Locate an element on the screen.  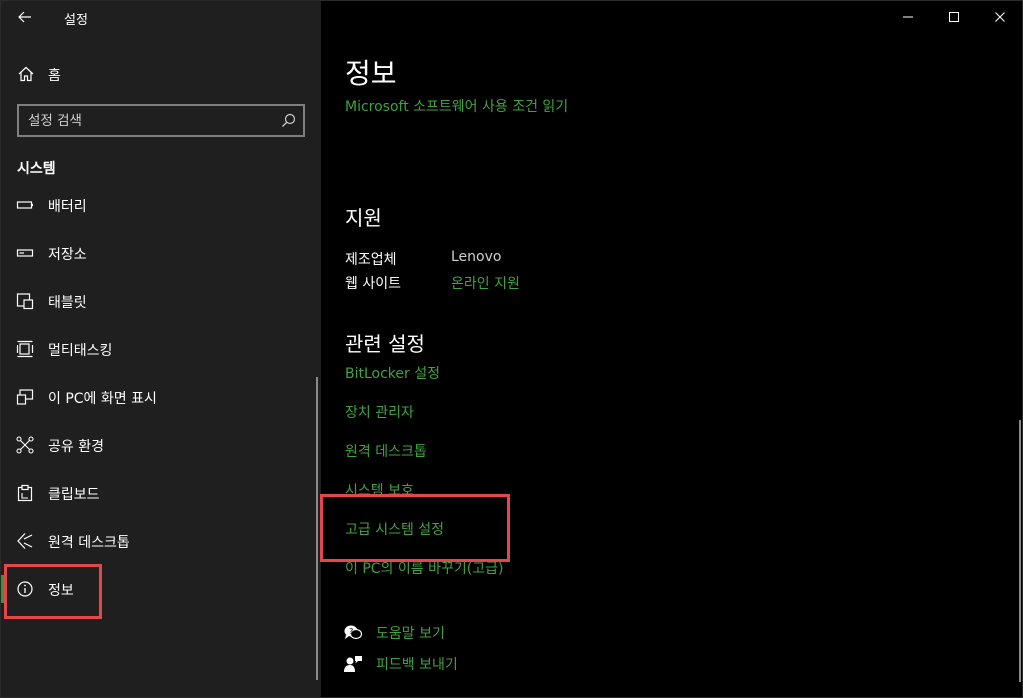
sidebar-scrollbar is located at coordinates (317, 528).